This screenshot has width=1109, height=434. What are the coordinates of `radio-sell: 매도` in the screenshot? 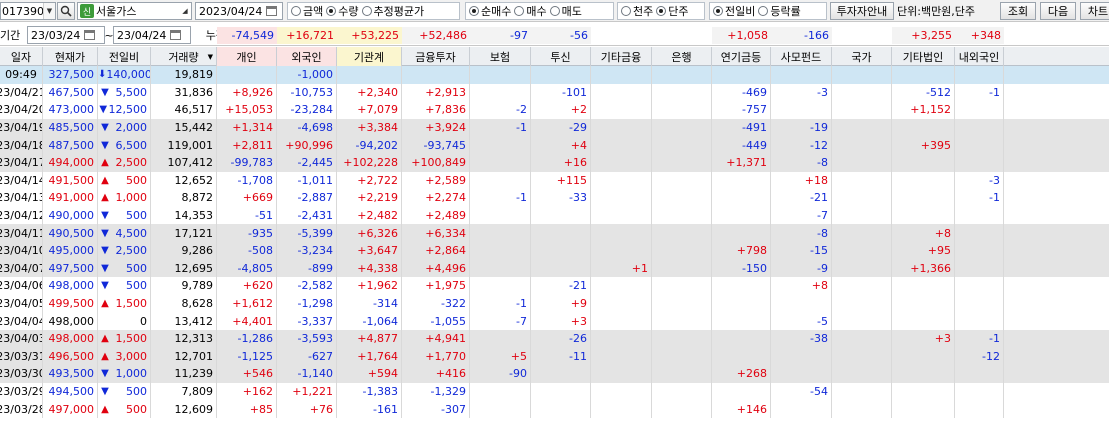 It's located at (565, 11).